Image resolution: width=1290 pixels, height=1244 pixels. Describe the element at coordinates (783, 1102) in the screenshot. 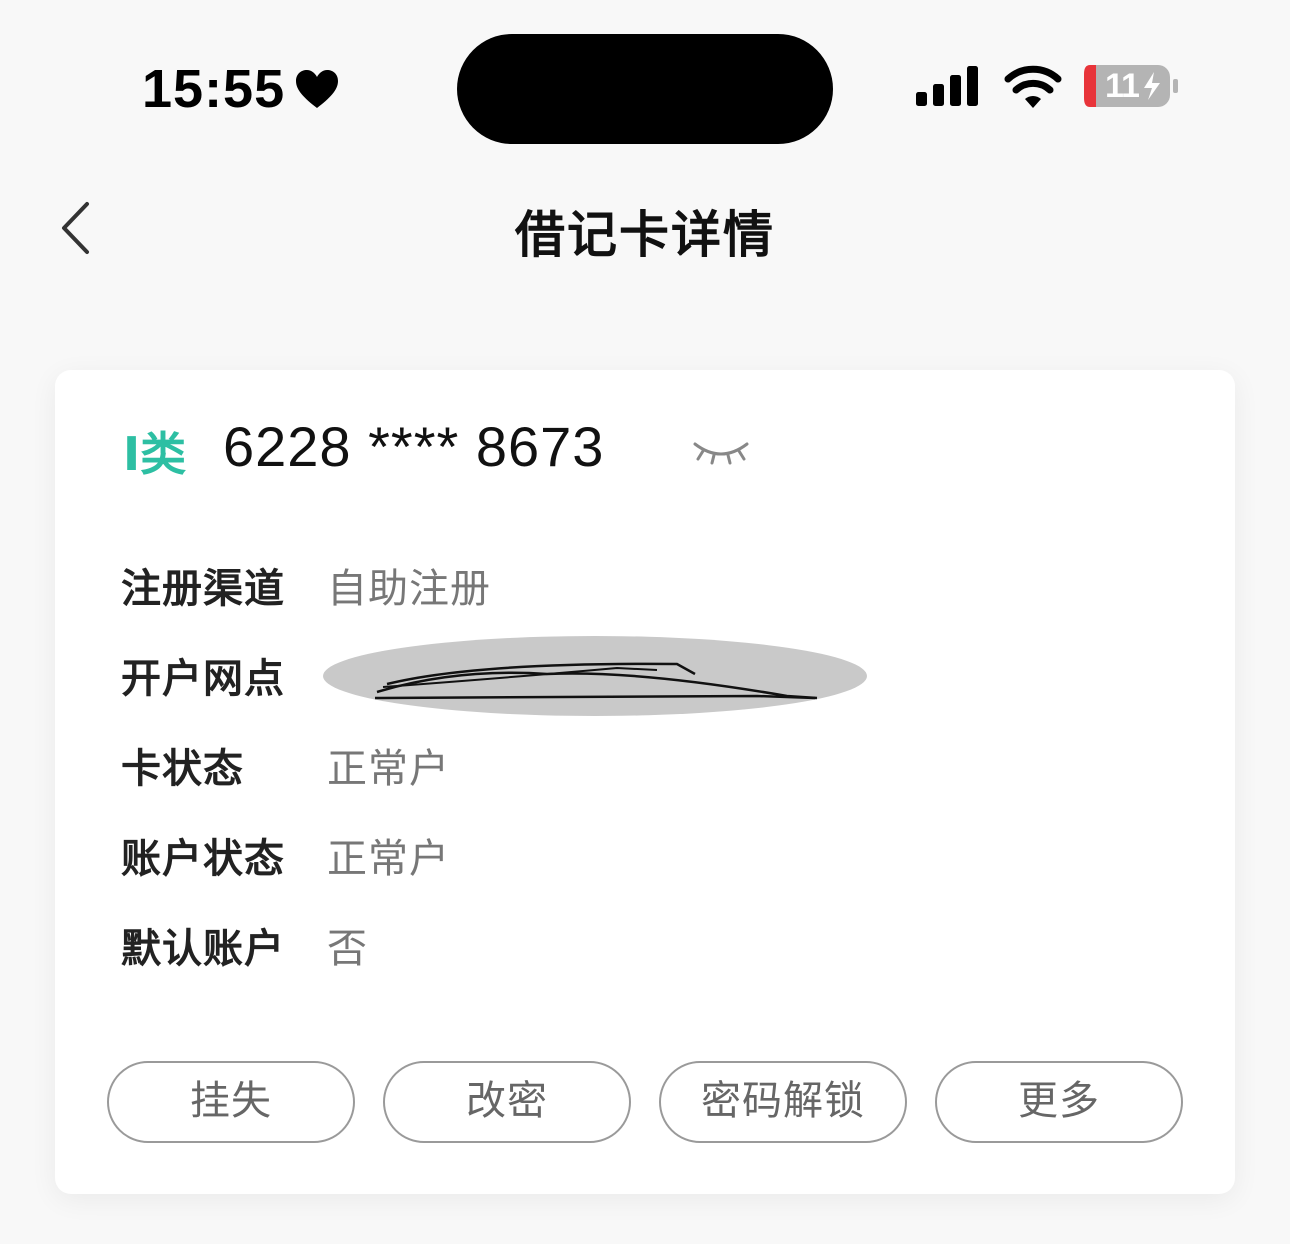

I see `unlock-password-button: 密码解锁` at that location.